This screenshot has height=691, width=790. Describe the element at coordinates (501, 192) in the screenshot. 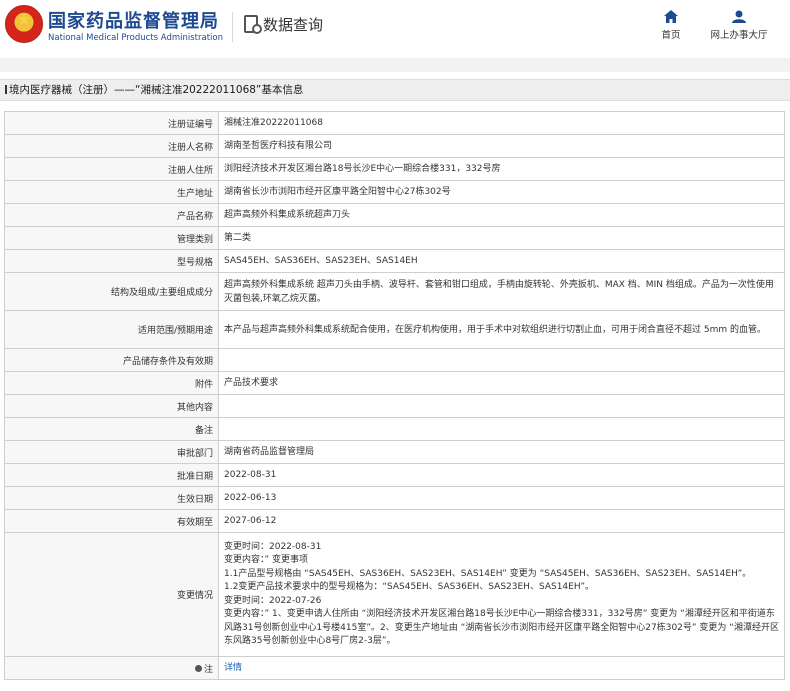

I see `row-value: 湖南省长沙市浏阳市经开区康平路全阳智中心27栋302号` at that location.